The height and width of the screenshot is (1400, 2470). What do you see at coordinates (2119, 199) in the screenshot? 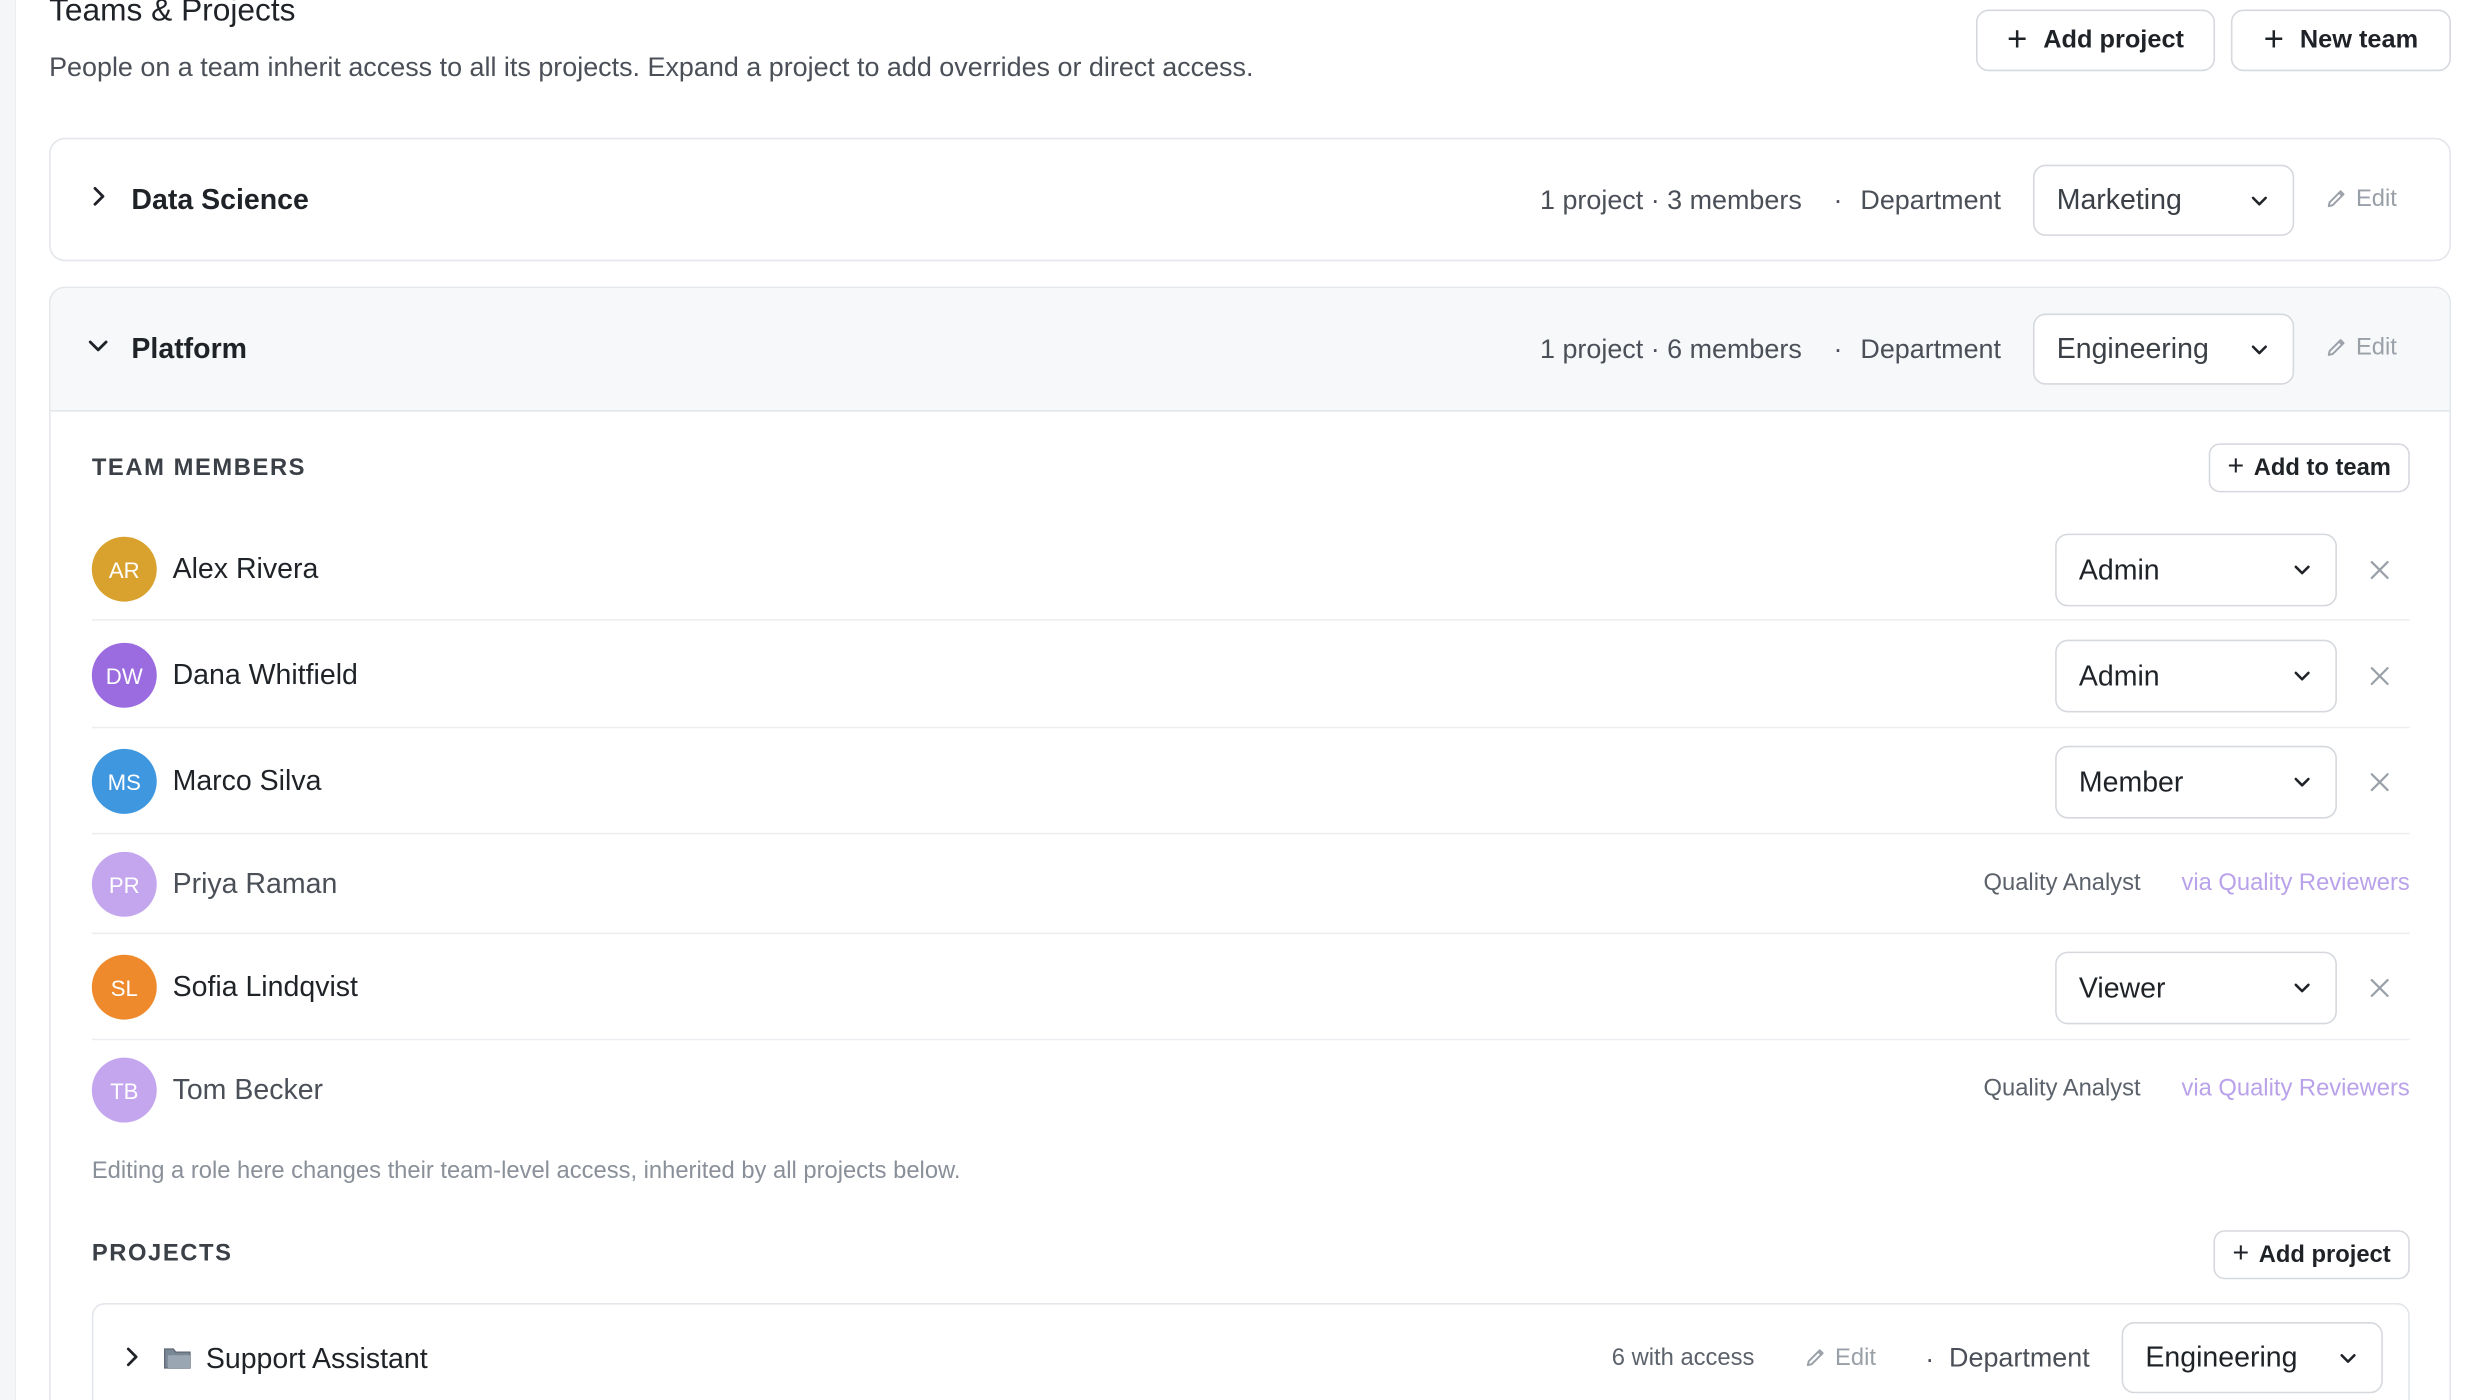
I see `department-value: Marketing` at bounding box center [2119, 199].